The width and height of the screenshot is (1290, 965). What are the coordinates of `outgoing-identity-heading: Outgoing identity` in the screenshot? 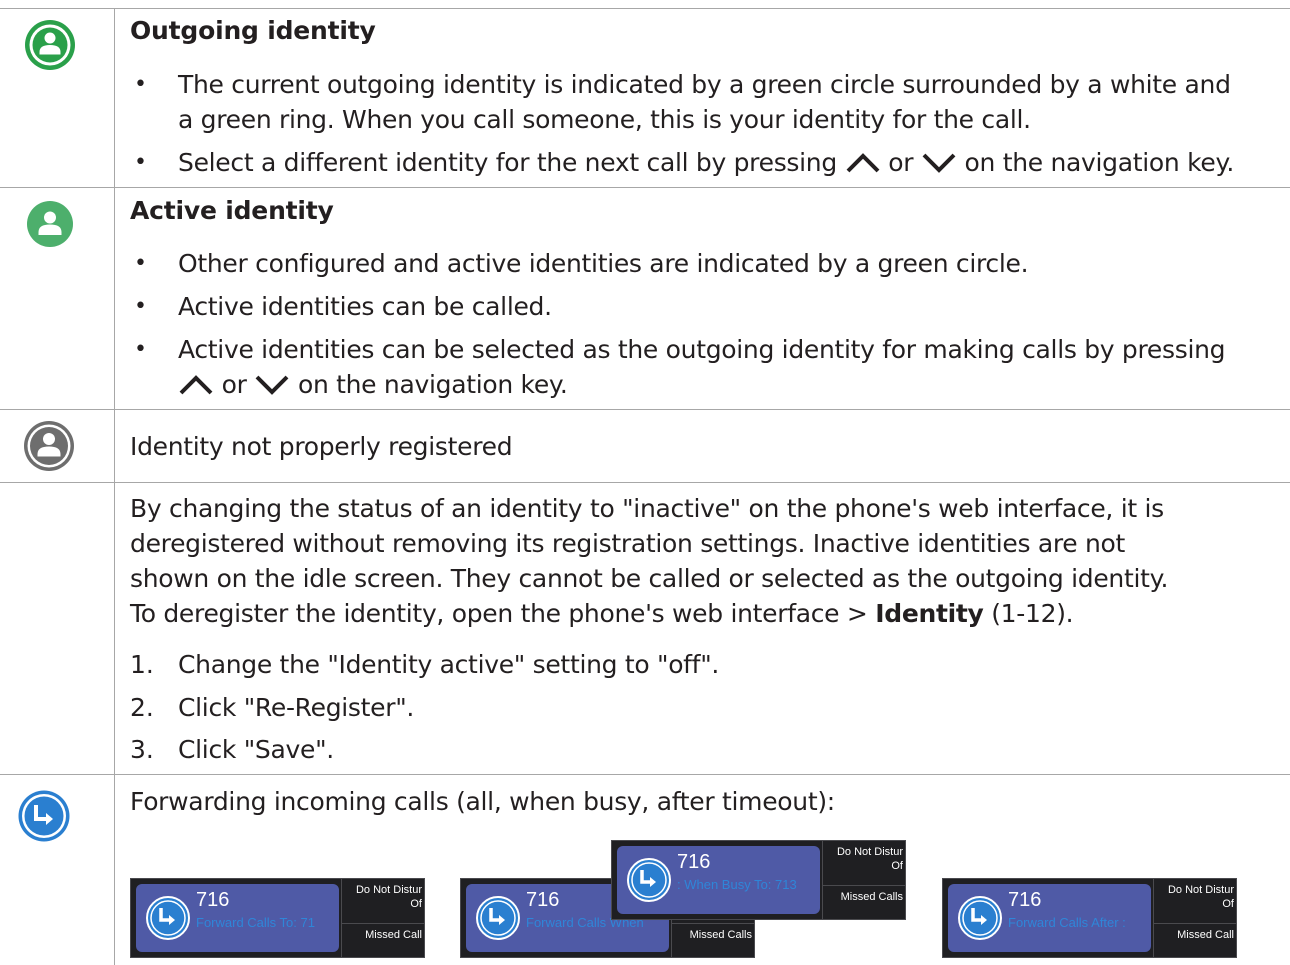 It's located at (253, 30).